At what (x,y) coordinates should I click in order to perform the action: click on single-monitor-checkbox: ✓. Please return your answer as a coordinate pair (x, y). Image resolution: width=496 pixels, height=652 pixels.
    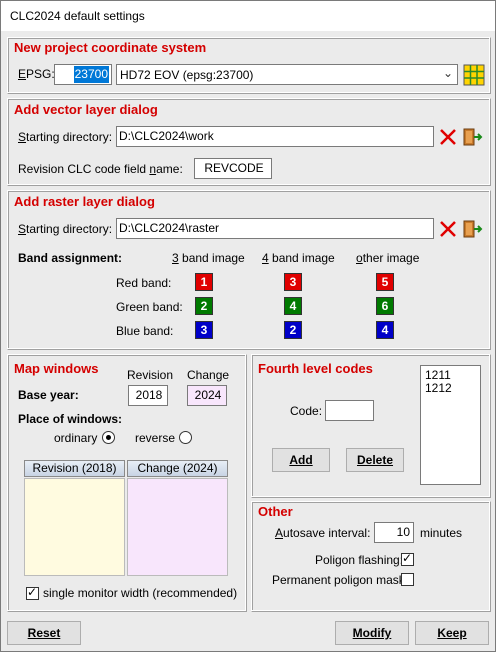
    Looking at the image, I should click on (32, 592).